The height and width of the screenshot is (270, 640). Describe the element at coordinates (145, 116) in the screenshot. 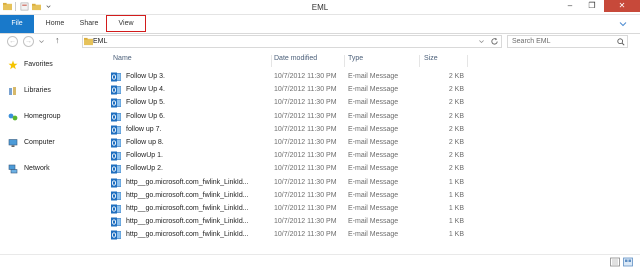

I see `file-name: Follow Up 6.` at that location.